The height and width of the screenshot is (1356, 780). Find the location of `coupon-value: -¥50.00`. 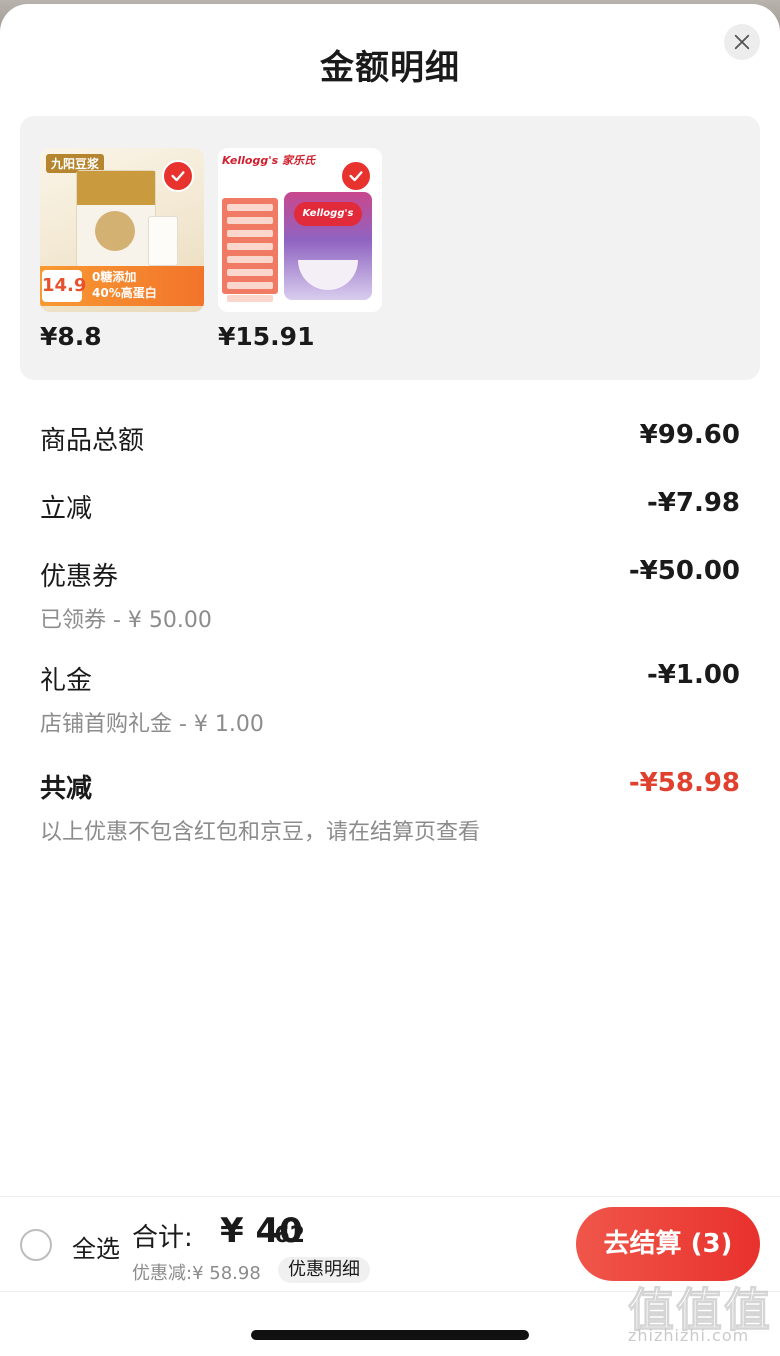

coupon-value: -¥50.00 is located at coordinates (684, 571).